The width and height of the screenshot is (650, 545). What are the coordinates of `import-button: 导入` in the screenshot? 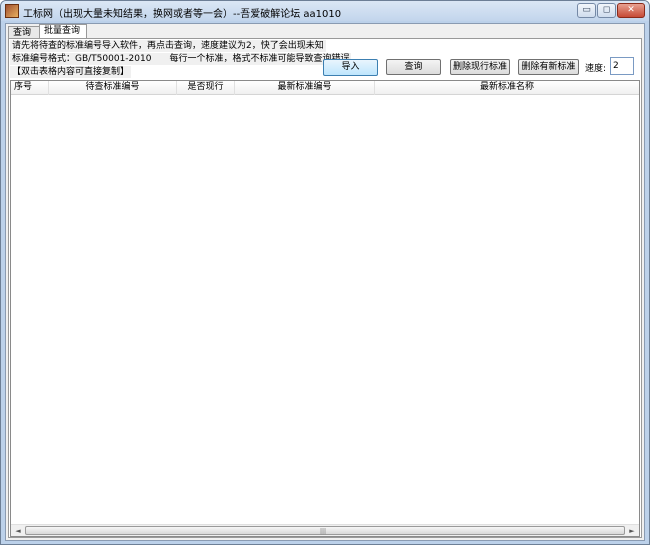 It's located at (350, 67).